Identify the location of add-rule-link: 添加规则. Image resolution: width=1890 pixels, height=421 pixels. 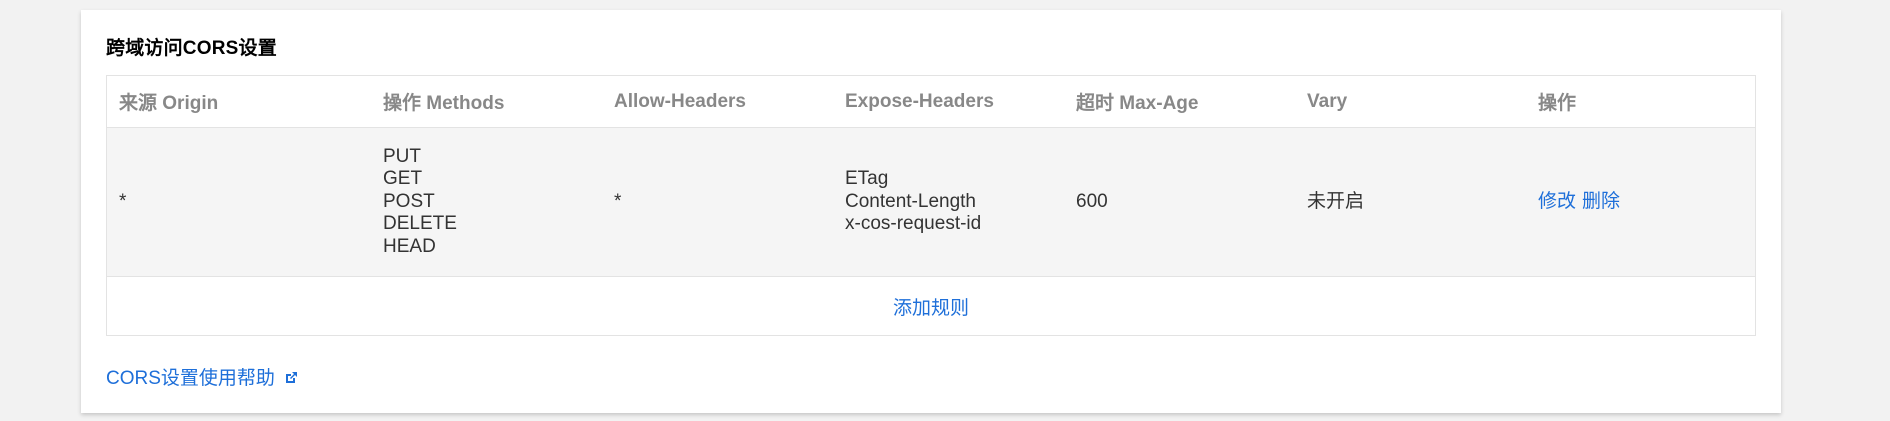
(931, 306).